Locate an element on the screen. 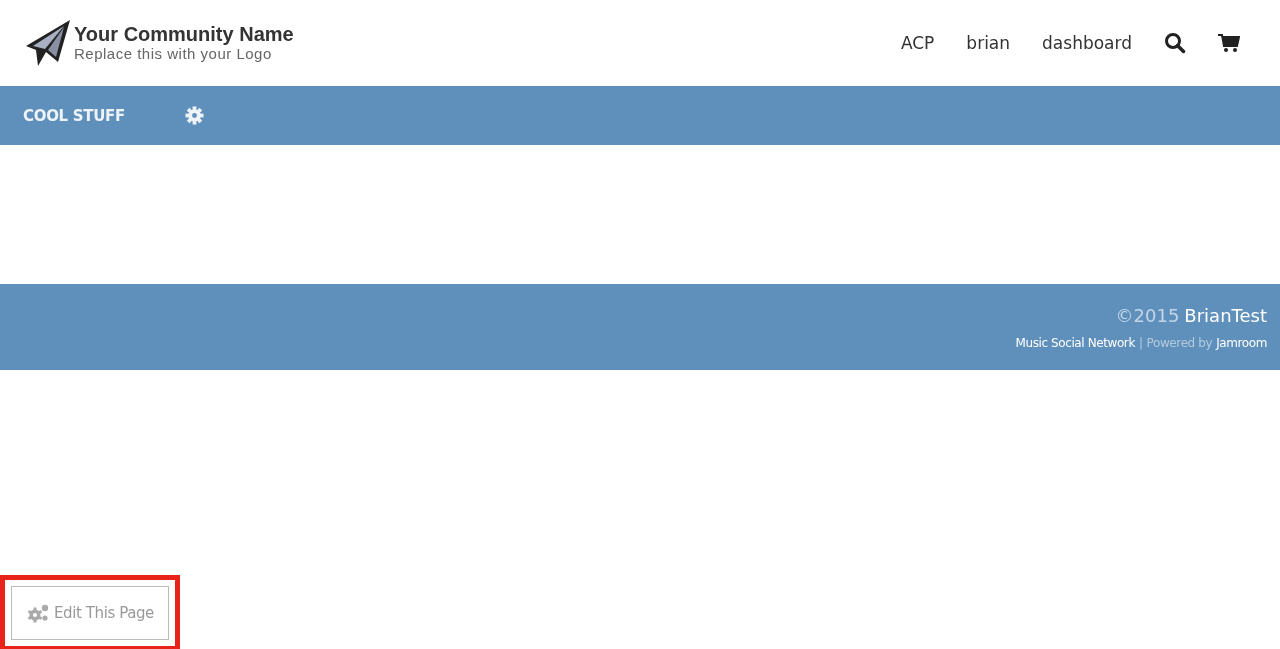 This screenshot has width=1280, height=649. edit-page-button: Edit This Page is located at coordinates (90, 613).